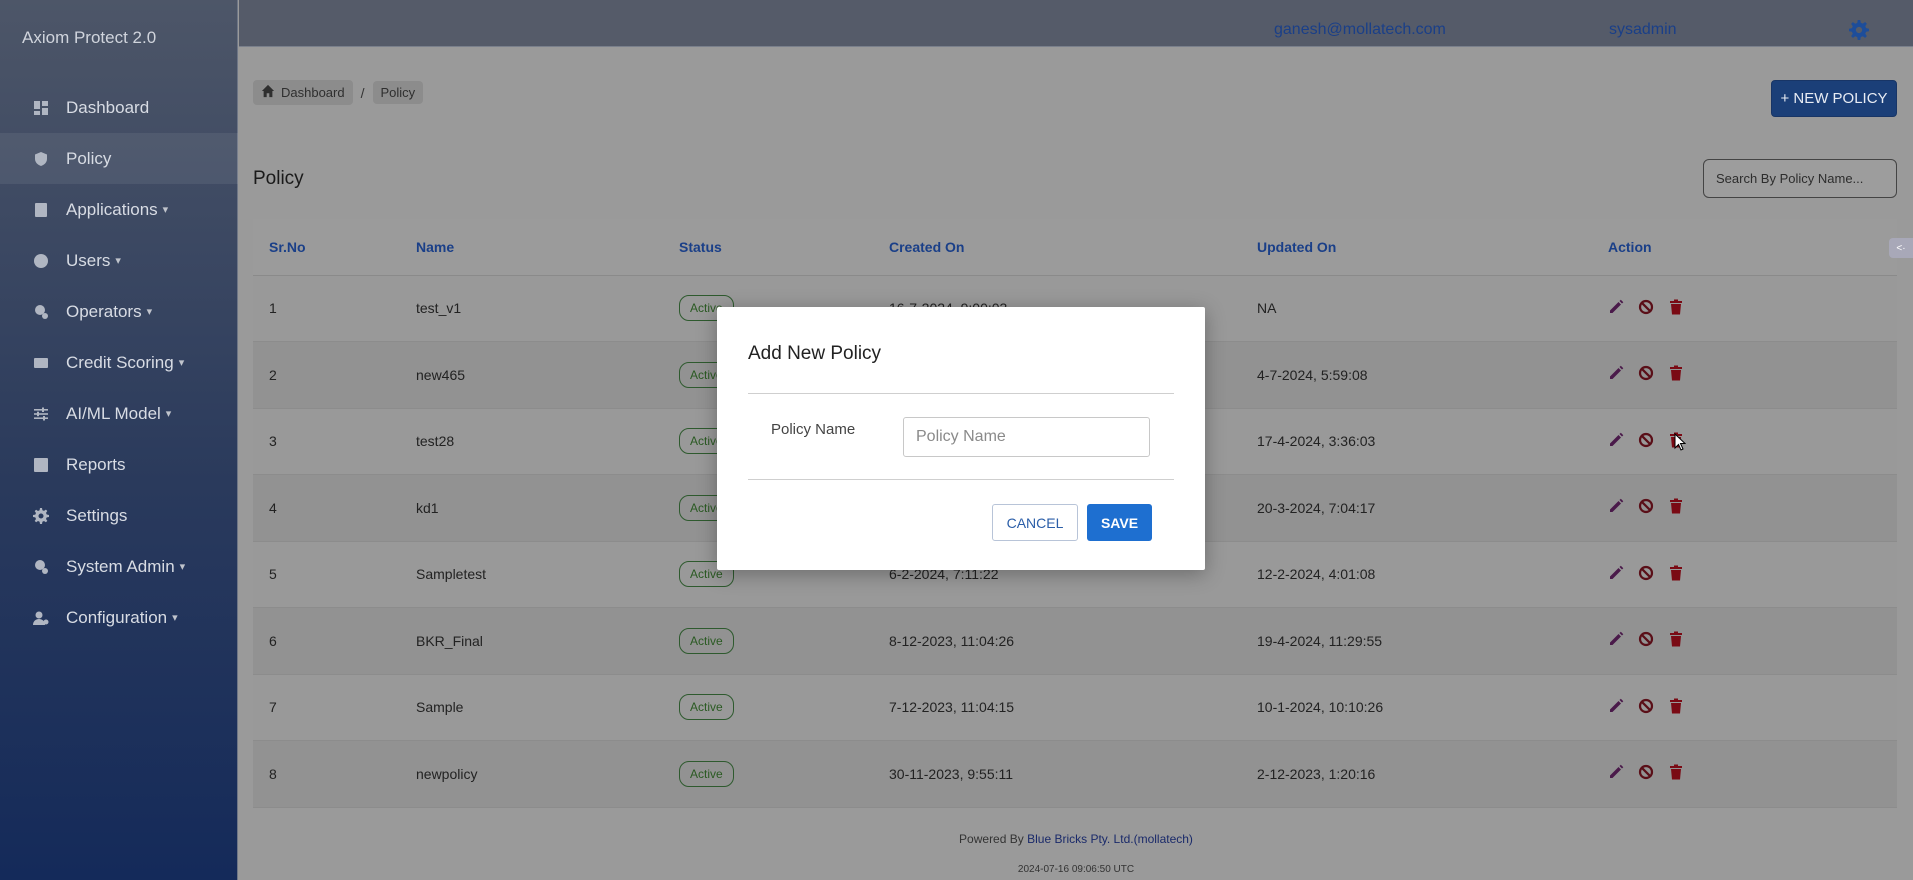 This screenshot has width=1913, height=880. I want to click on sidebar-item-system-admin: System Admin ▾, so click(119, 566).